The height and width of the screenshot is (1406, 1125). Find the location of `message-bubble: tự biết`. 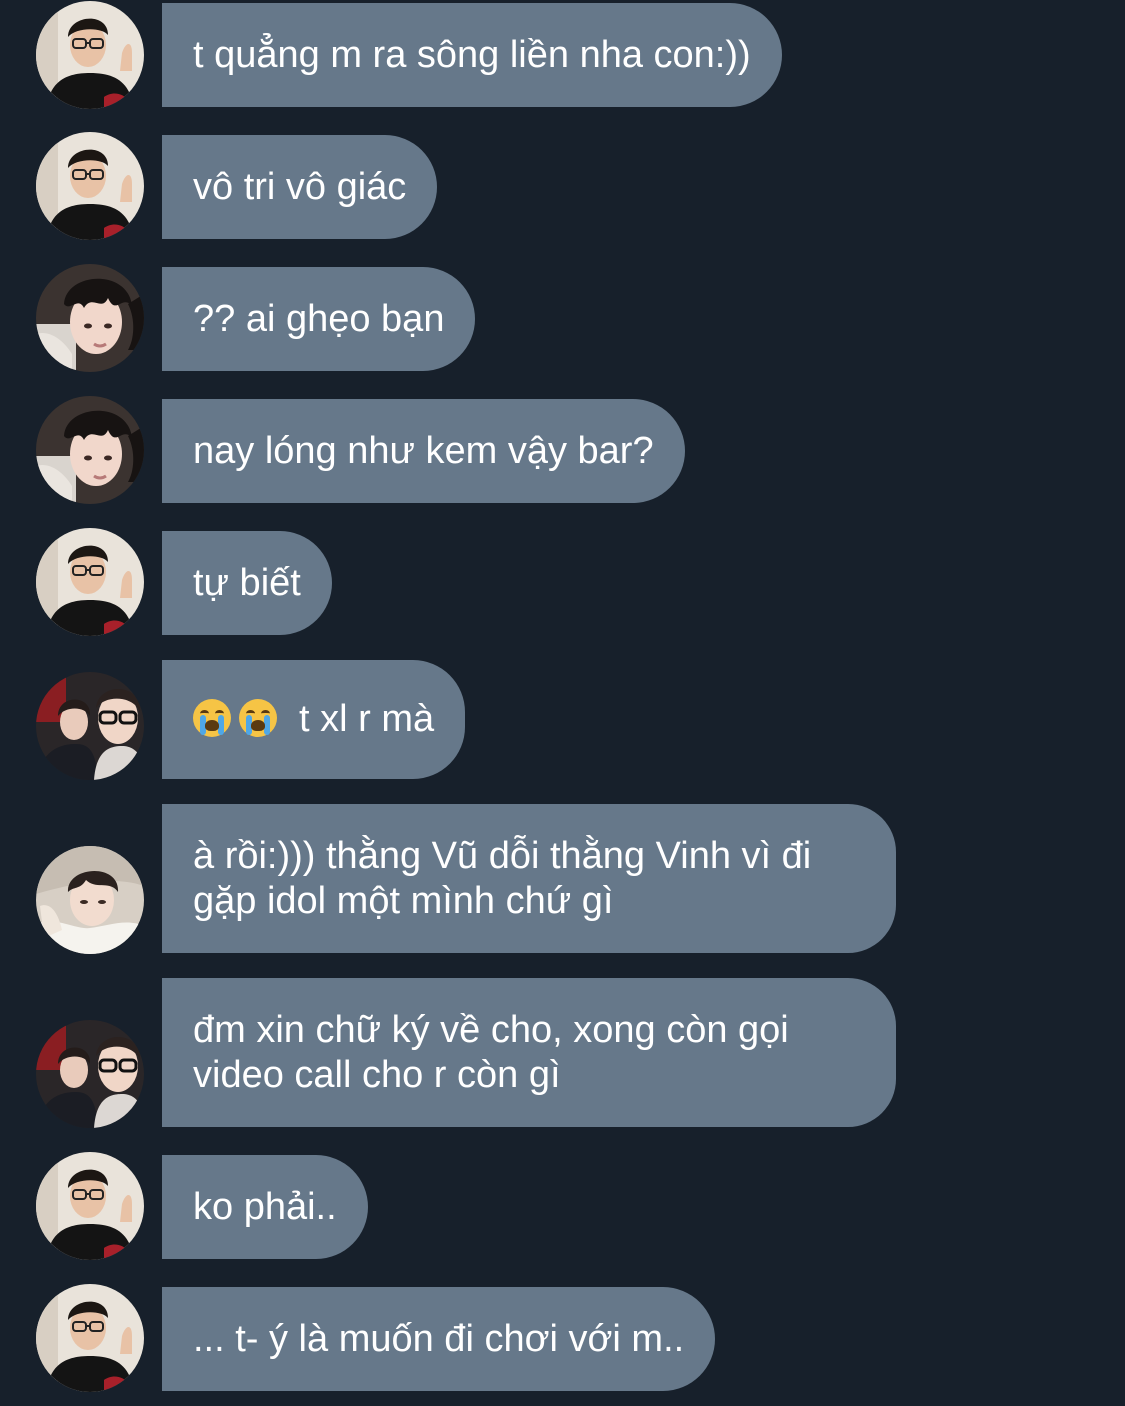

message-bubble: tự biết is located at coordinates (247, 583).